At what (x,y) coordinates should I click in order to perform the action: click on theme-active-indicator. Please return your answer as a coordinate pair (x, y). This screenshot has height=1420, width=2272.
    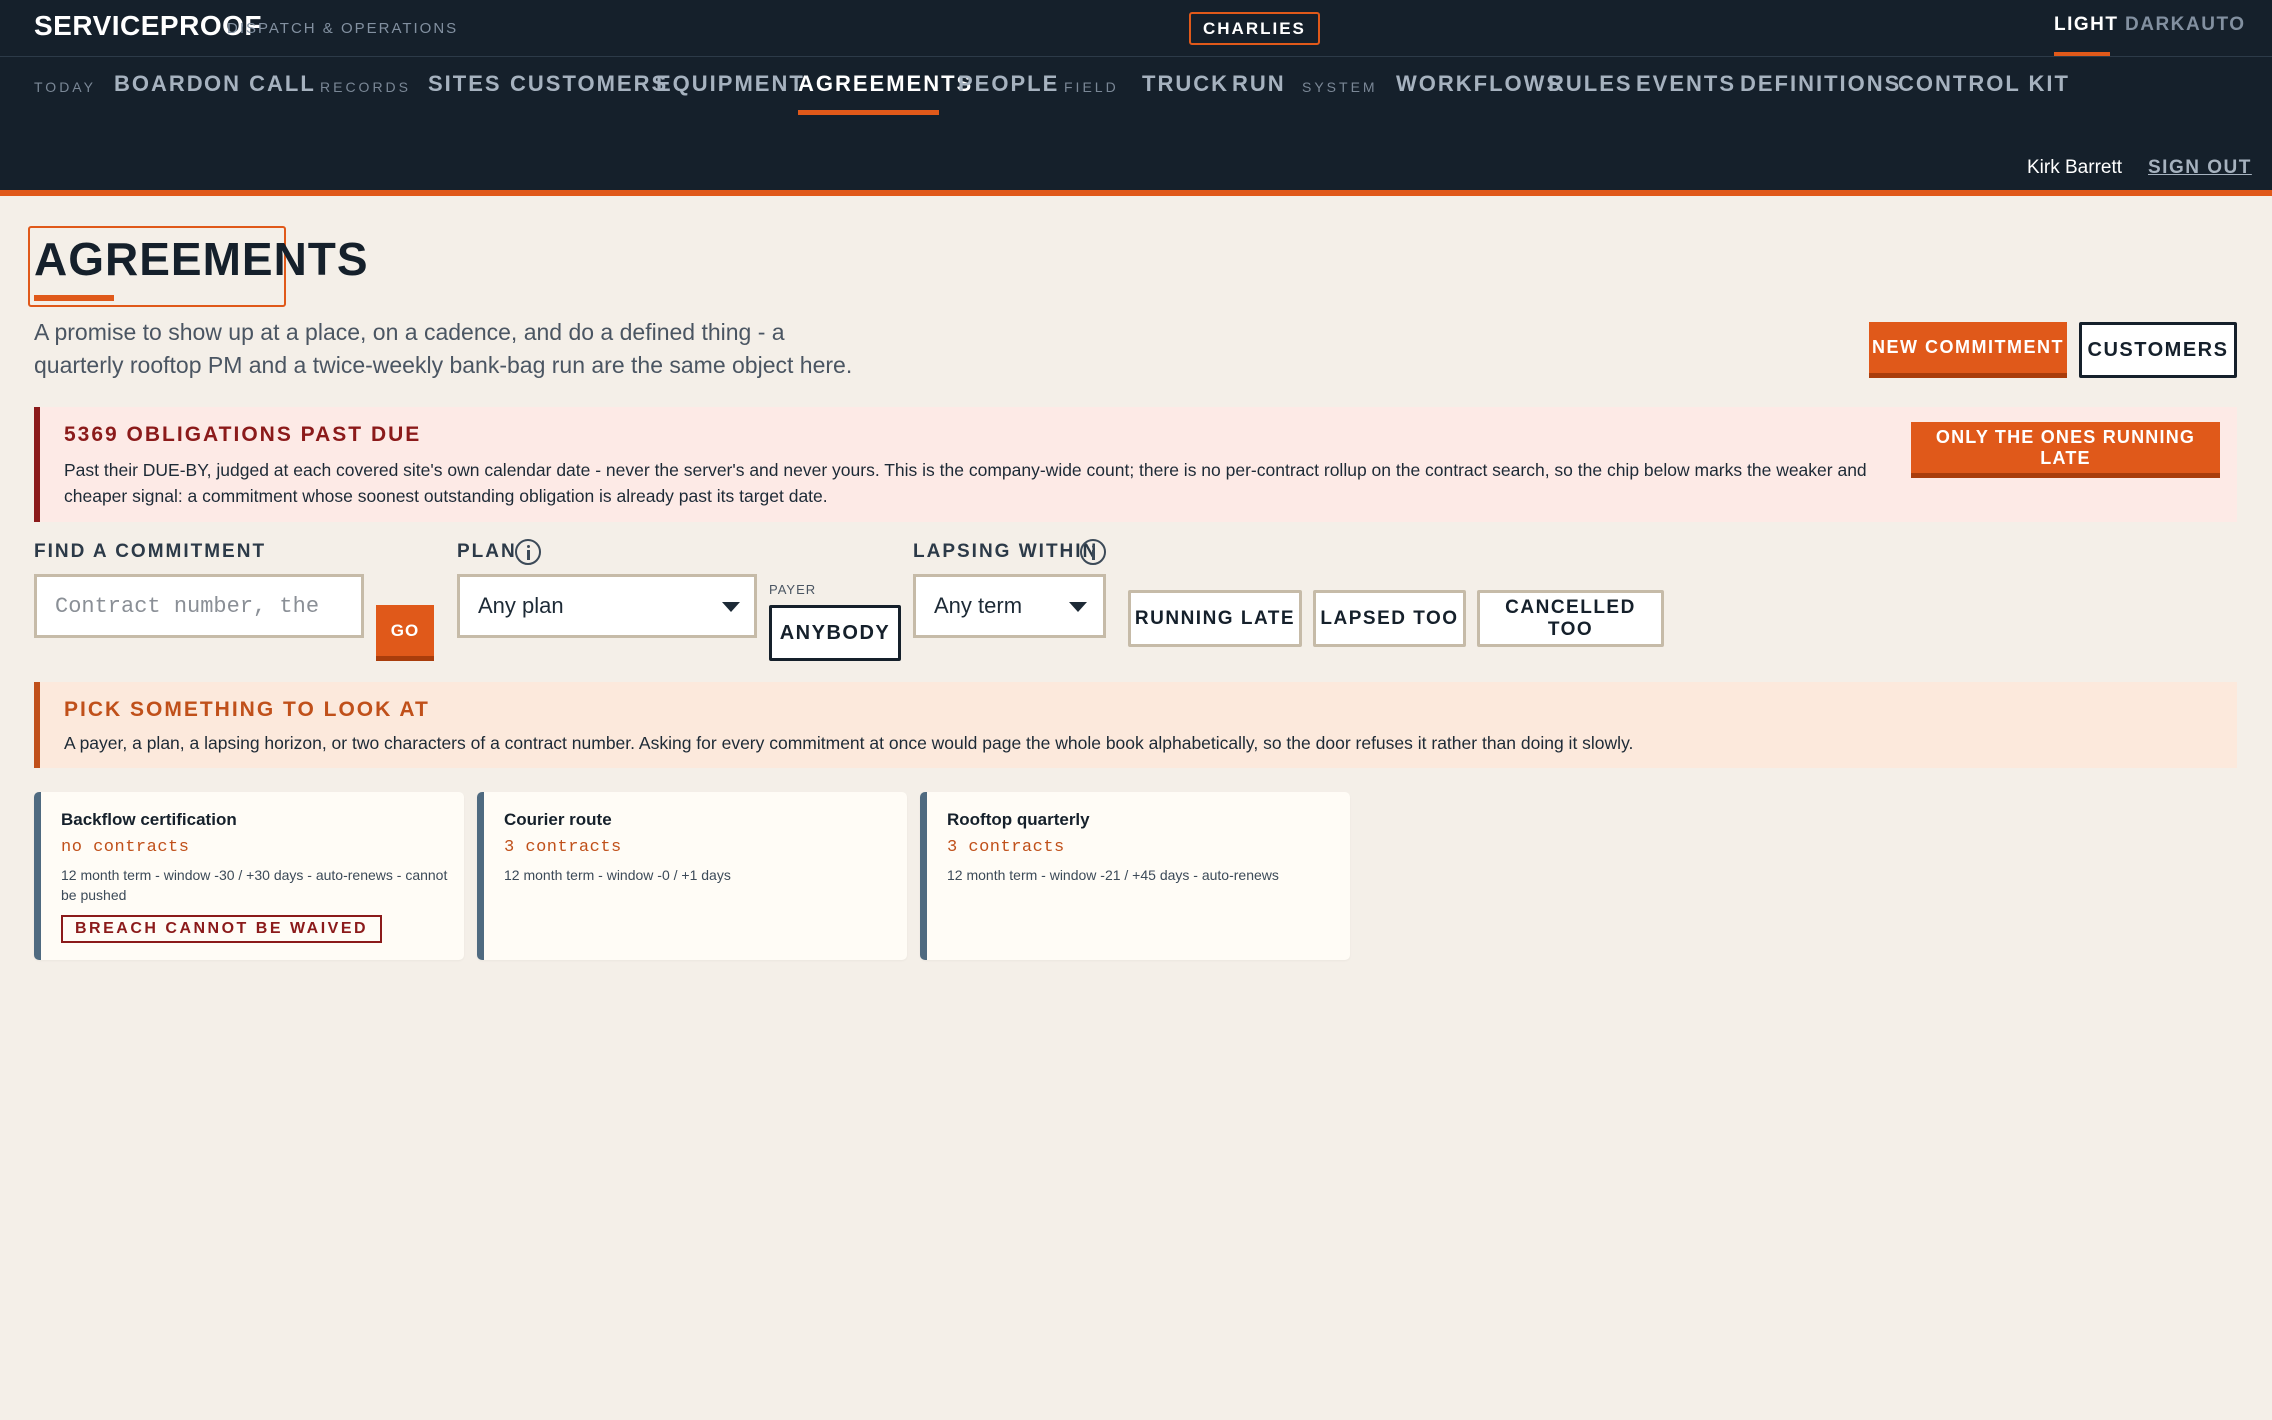
    Looking at the image, I should click on (2082, 54).